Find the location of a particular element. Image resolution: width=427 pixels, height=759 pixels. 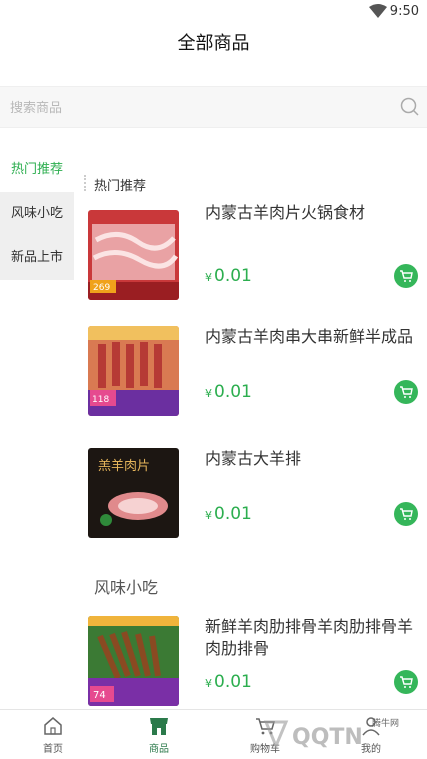

home-icon is located at coordinates (53, 726).